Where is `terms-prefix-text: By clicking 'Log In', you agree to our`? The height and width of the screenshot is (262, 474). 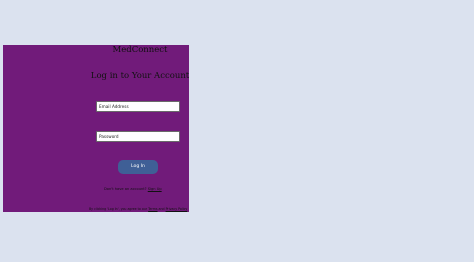 terms-prefix-text: By clicking 'Log In', you agree to our is located at coordinates (119, 209).